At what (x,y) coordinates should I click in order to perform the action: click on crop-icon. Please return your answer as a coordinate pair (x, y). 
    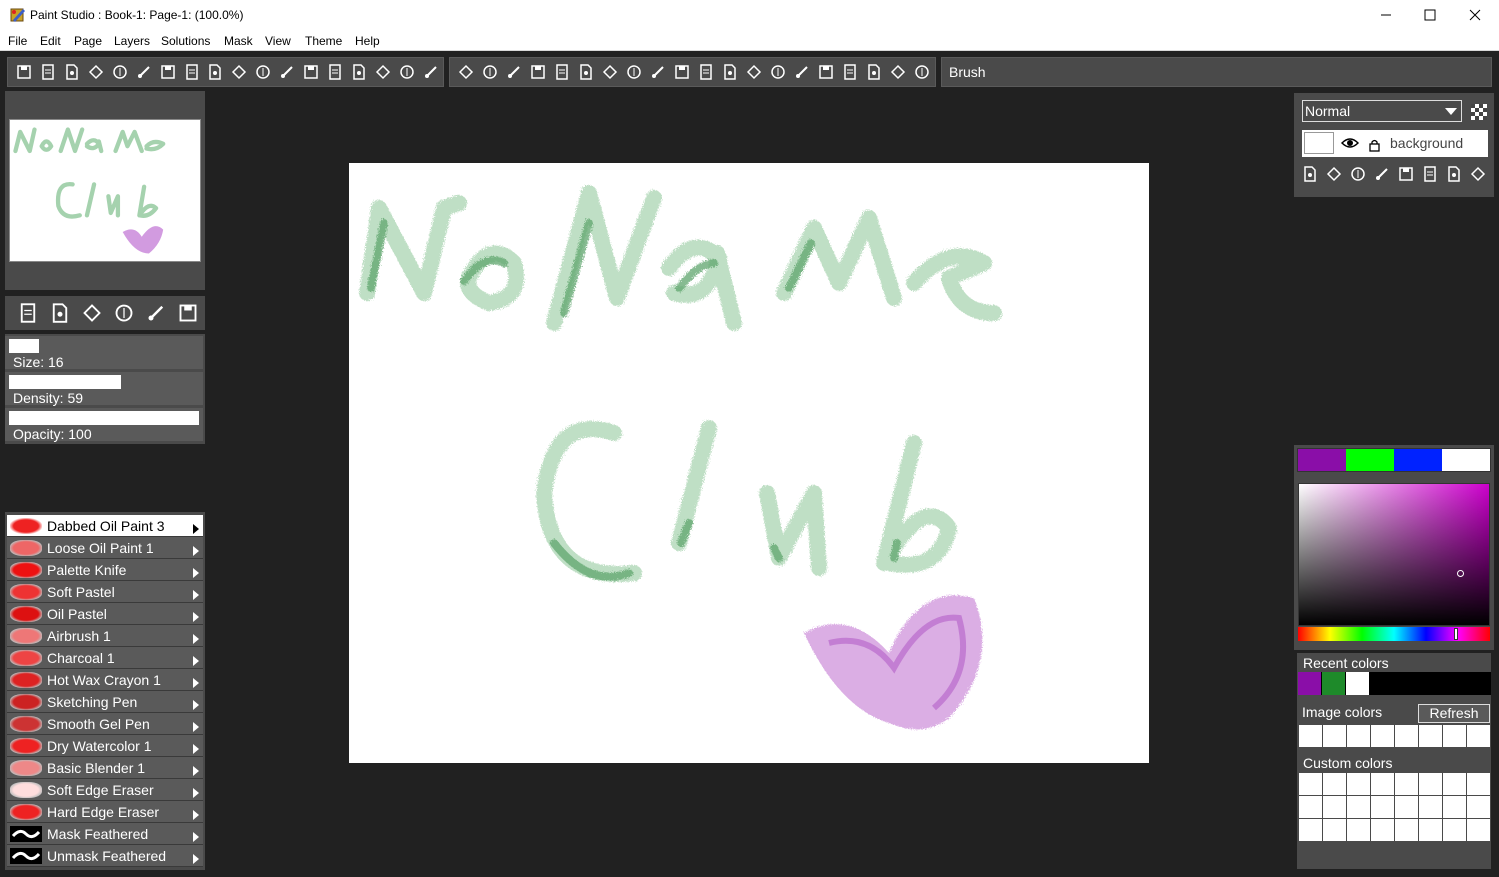
    Looking at the image, I should click on (514, 72).